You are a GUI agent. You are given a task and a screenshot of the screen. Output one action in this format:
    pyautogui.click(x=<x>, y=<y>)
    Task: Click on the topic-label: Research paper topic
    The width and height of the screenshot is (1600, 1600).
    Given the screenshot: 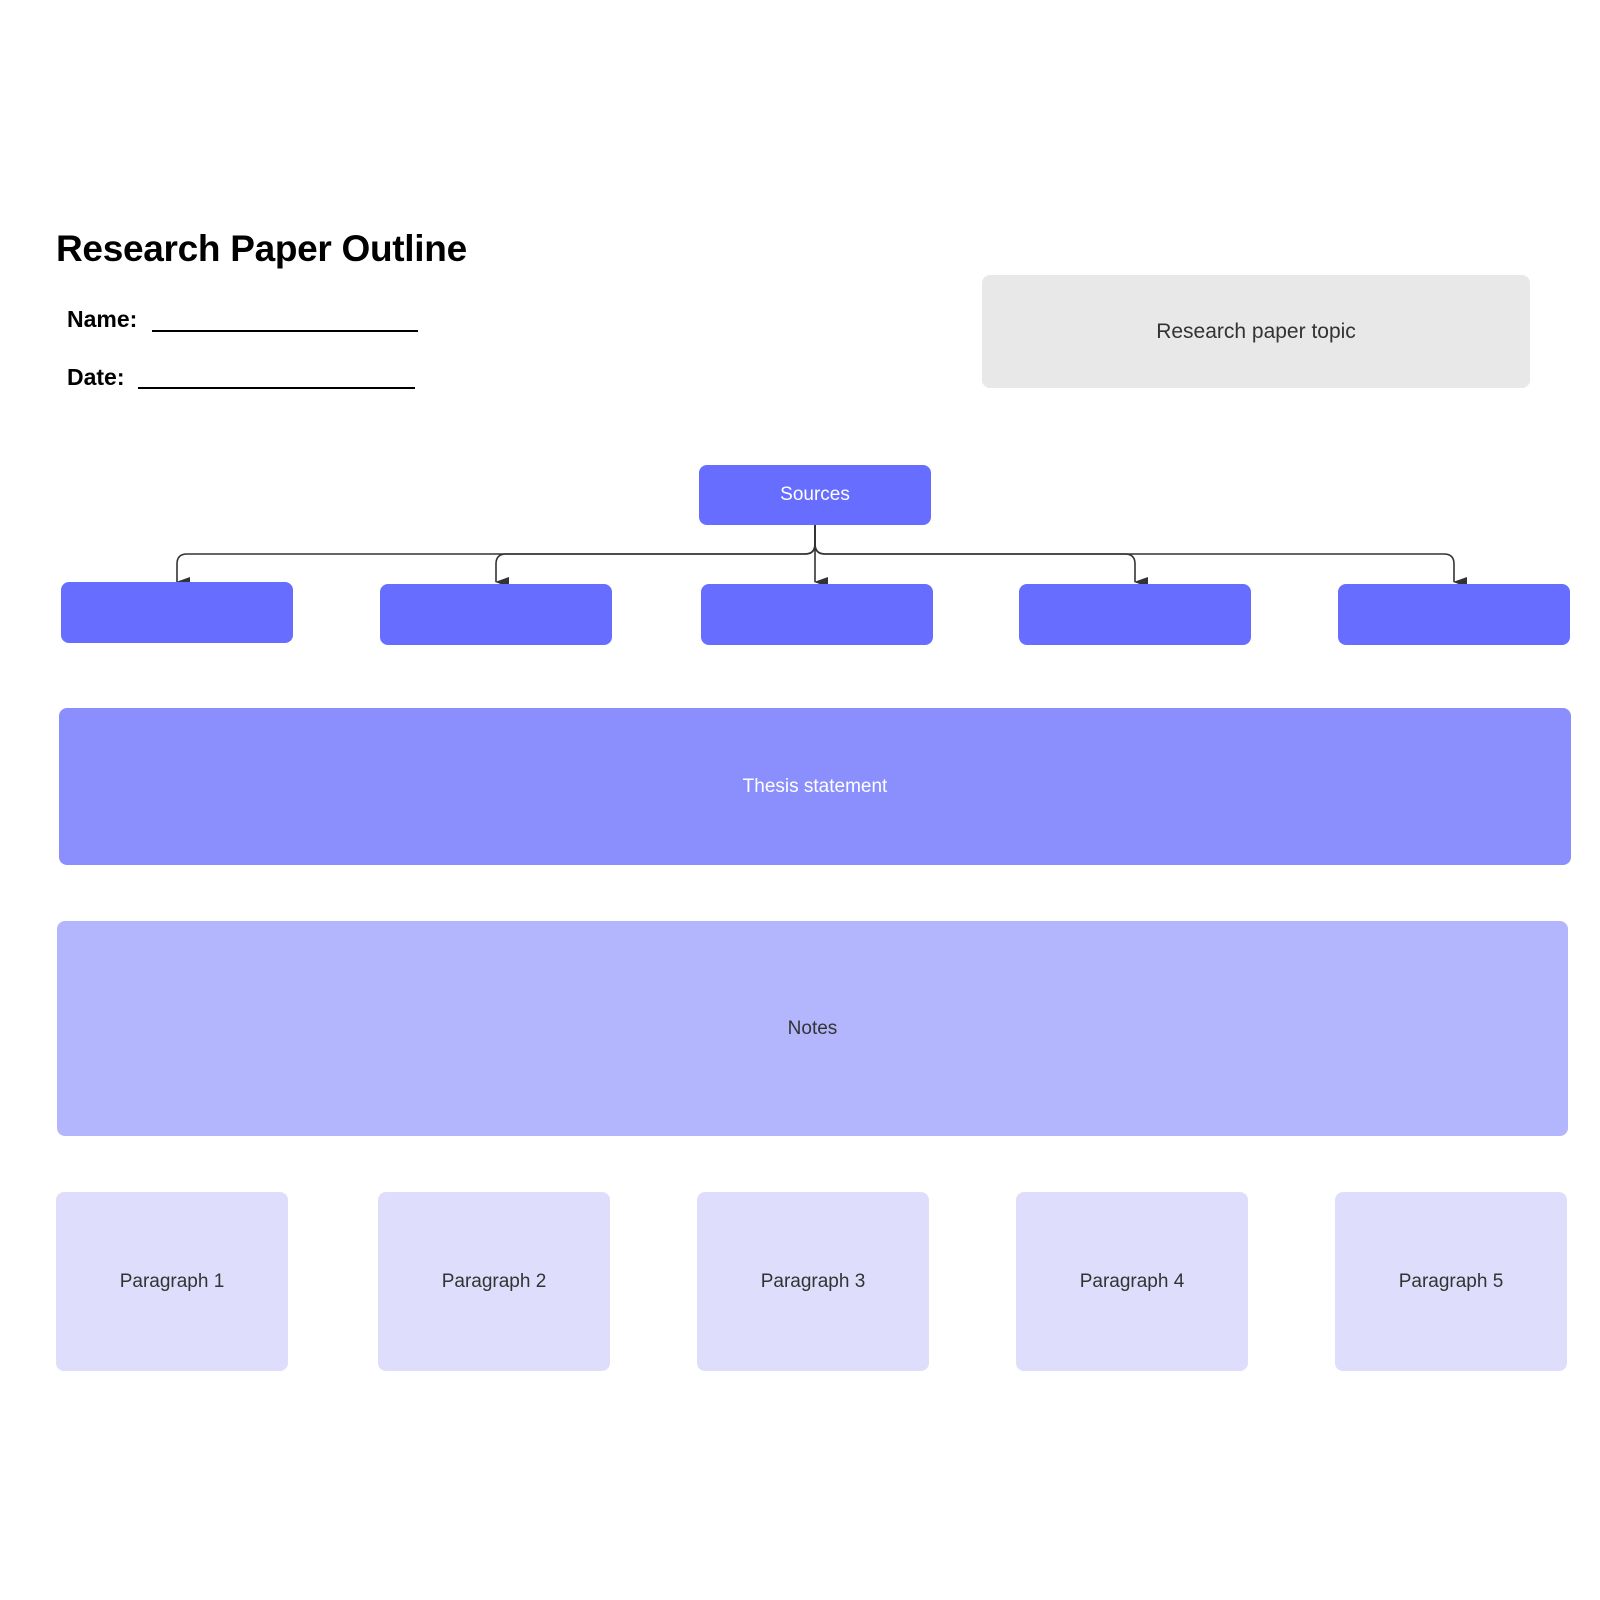 What is the action you would take?
    pyautogui.click(x=1256, y=331)
    